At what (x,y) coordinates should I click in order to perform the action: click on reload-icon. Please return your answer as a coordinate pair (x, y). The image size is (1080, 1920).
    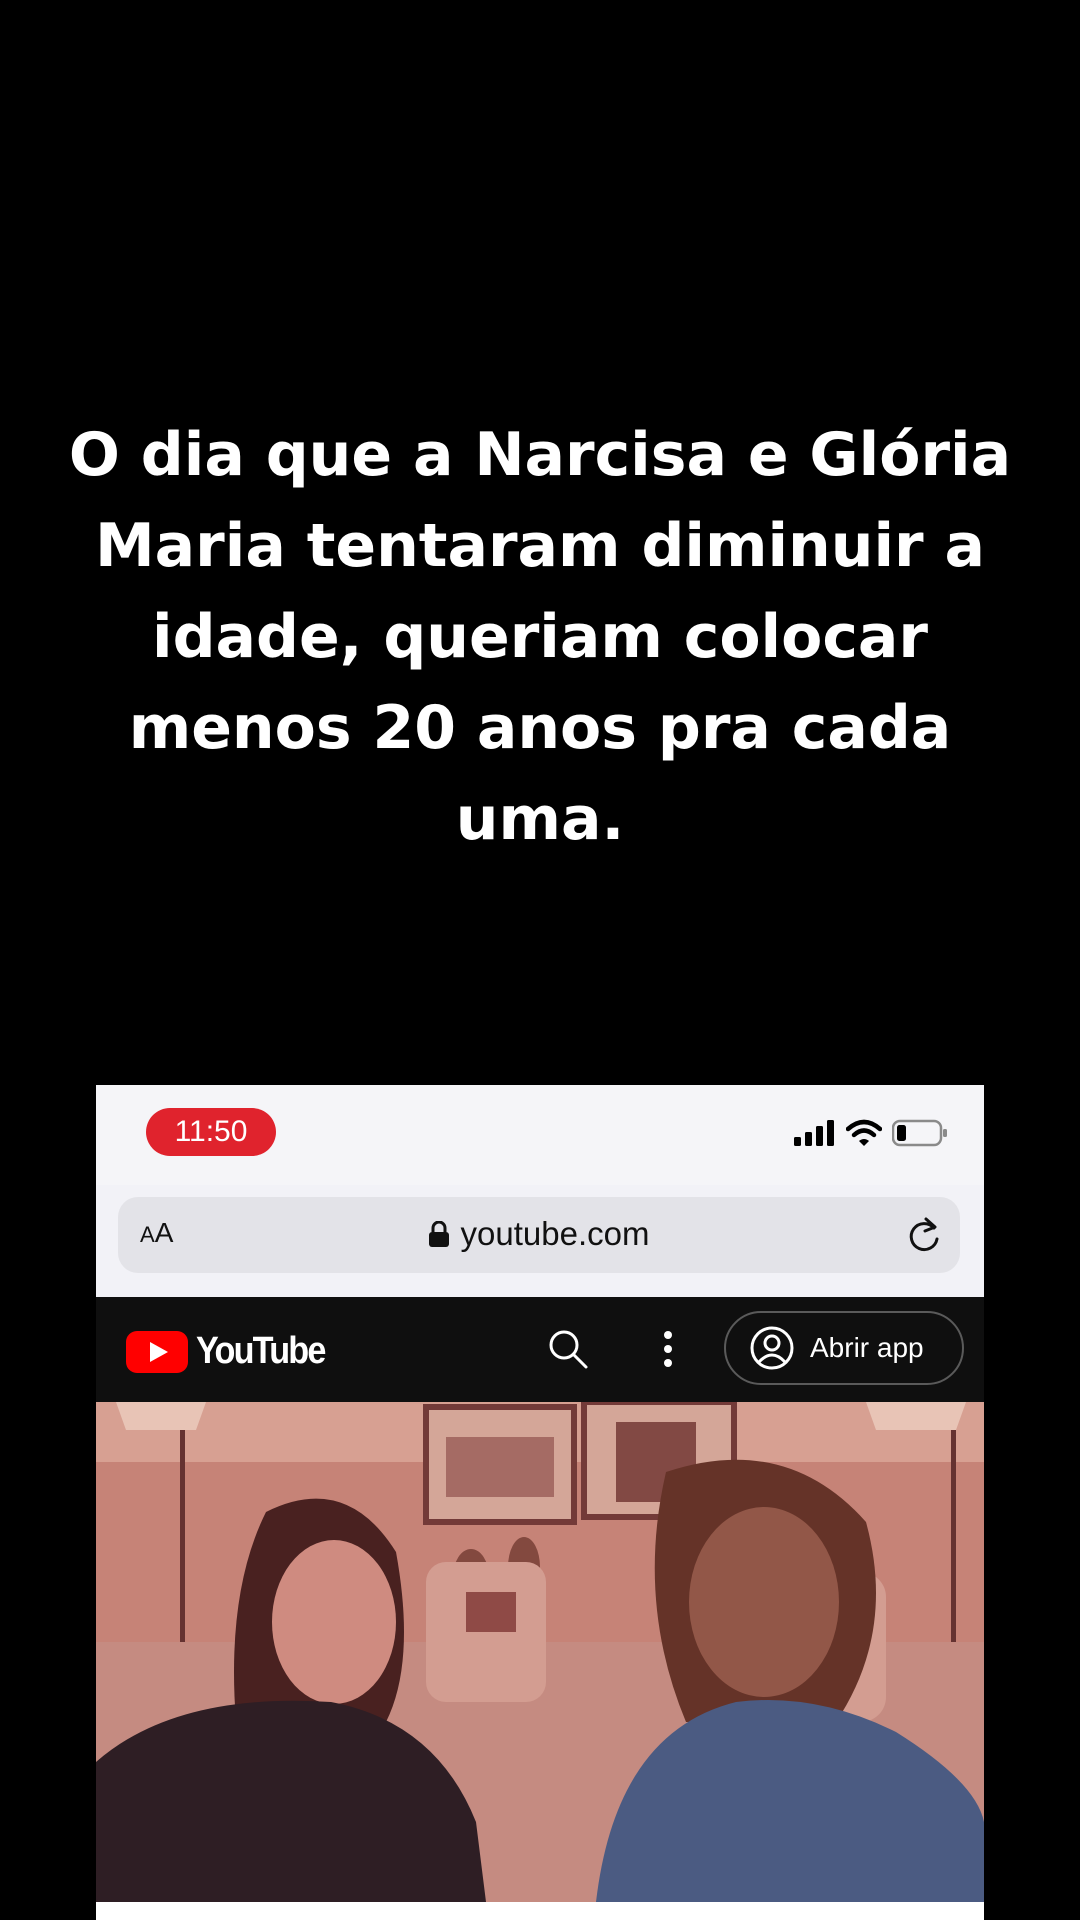
    Looking at the image, I should click on (924, 1234).